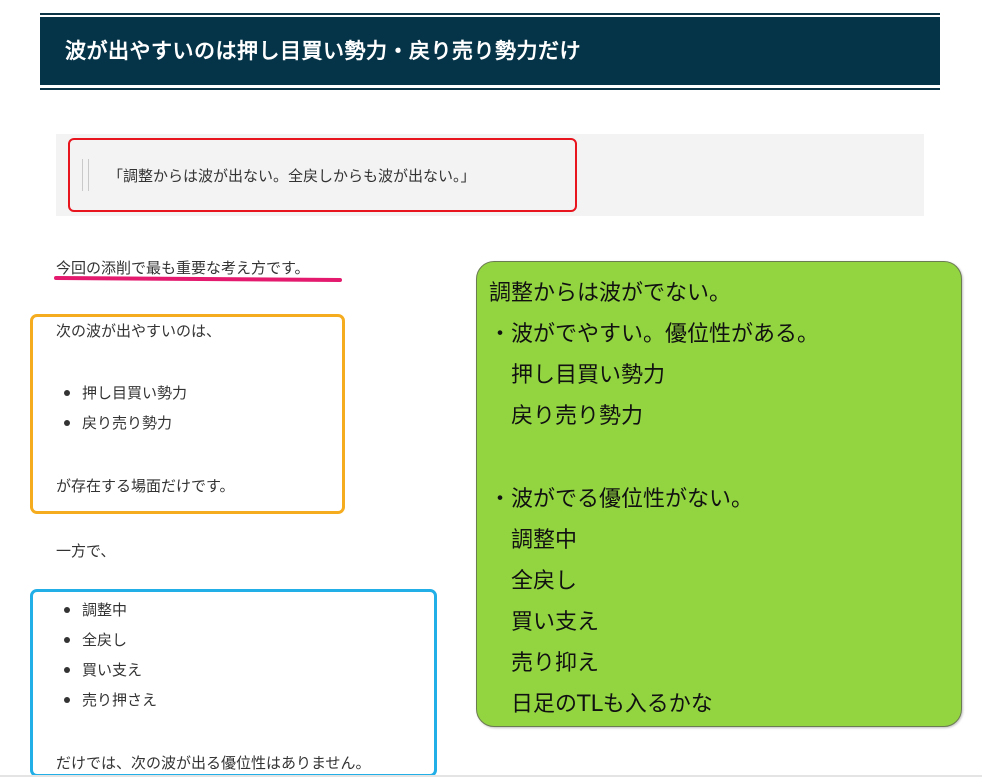 This screenshot has width=982, height=777. Describe the element at coordinates (544, 622) in the screenshot. I see `note-line: 買い支え` at that location.